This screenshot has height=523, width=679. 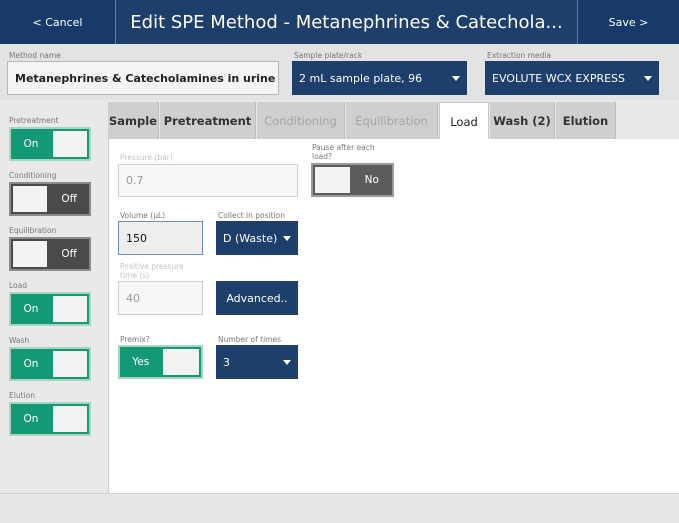 I want to click on extraction-media-value: EVOLUTE WCX EXPRESS, so click(x=559, y=78).